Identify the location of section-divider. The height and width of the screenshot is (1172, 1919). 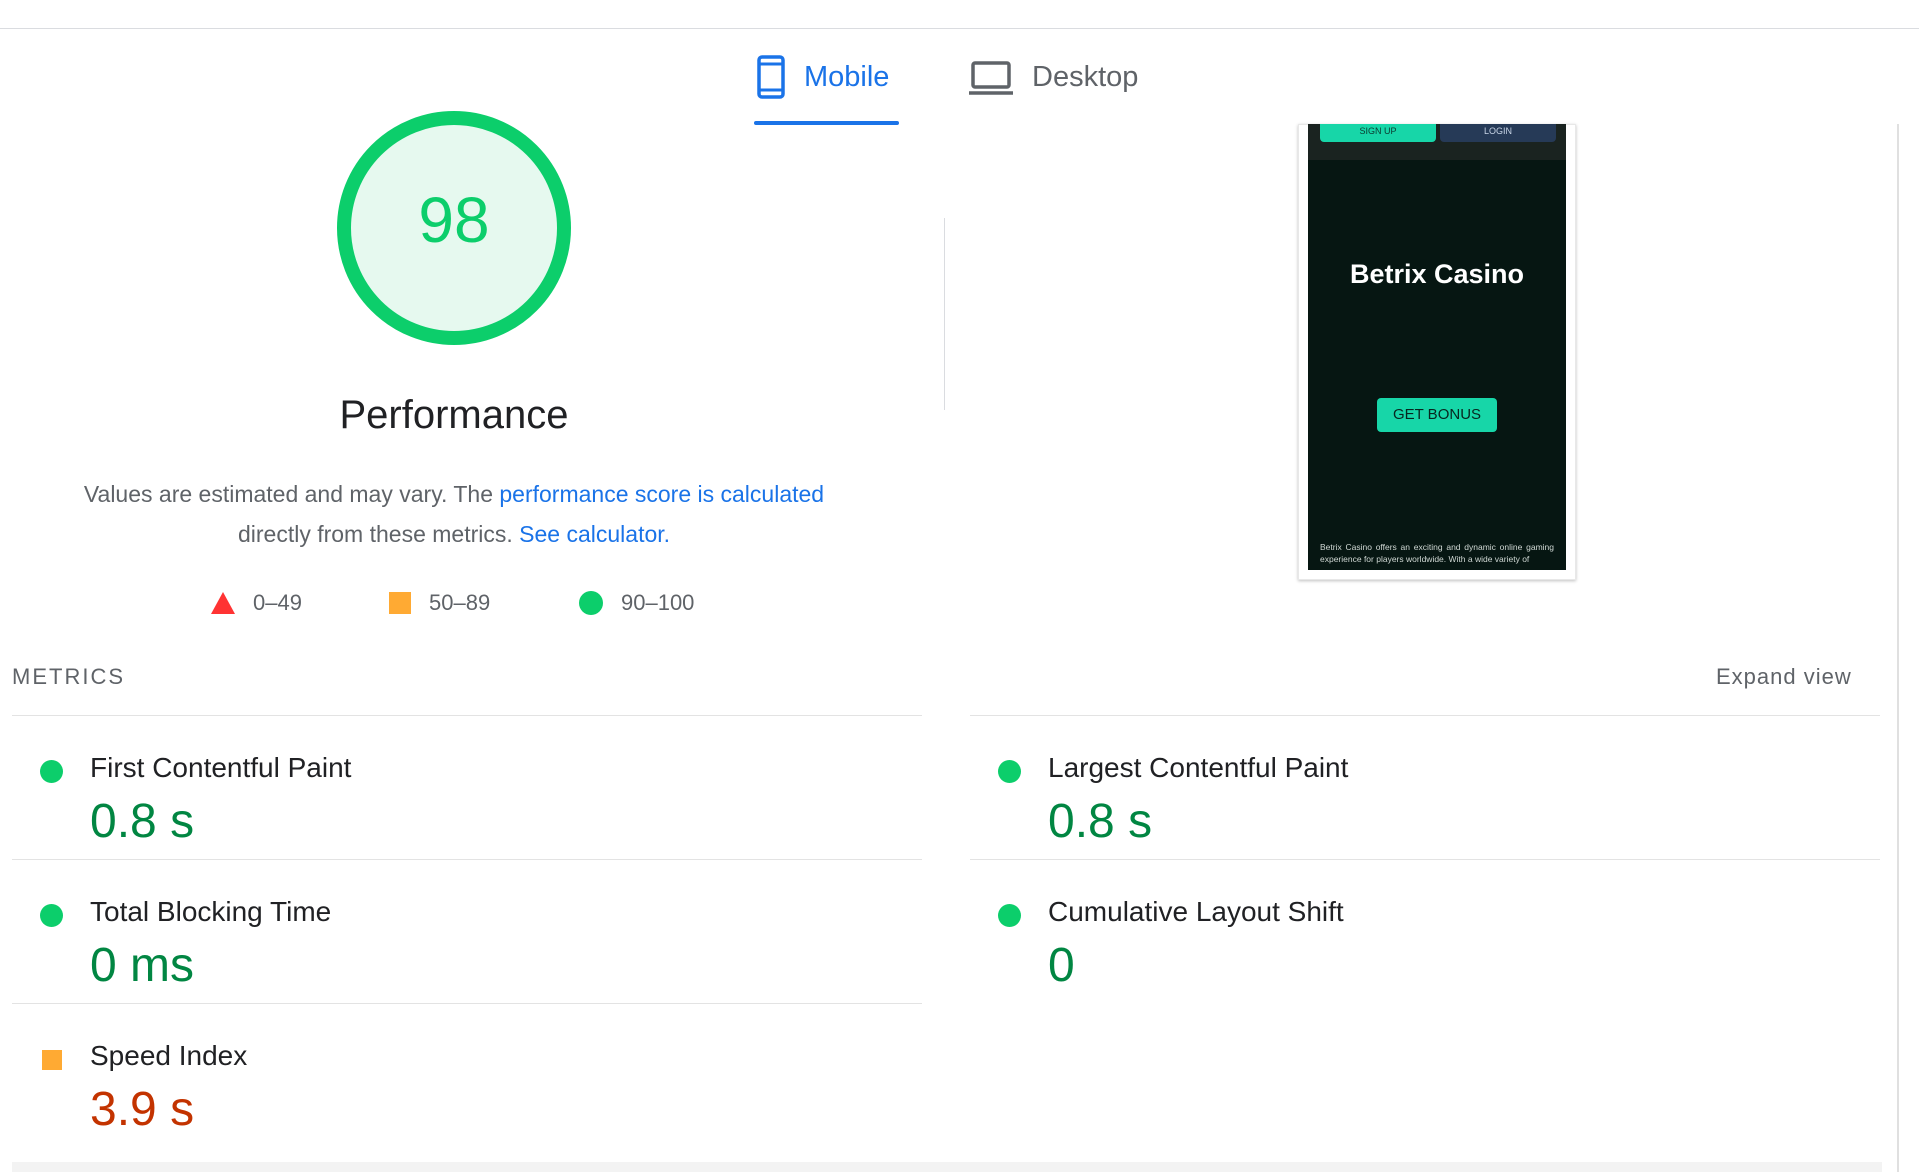
(944, 314).